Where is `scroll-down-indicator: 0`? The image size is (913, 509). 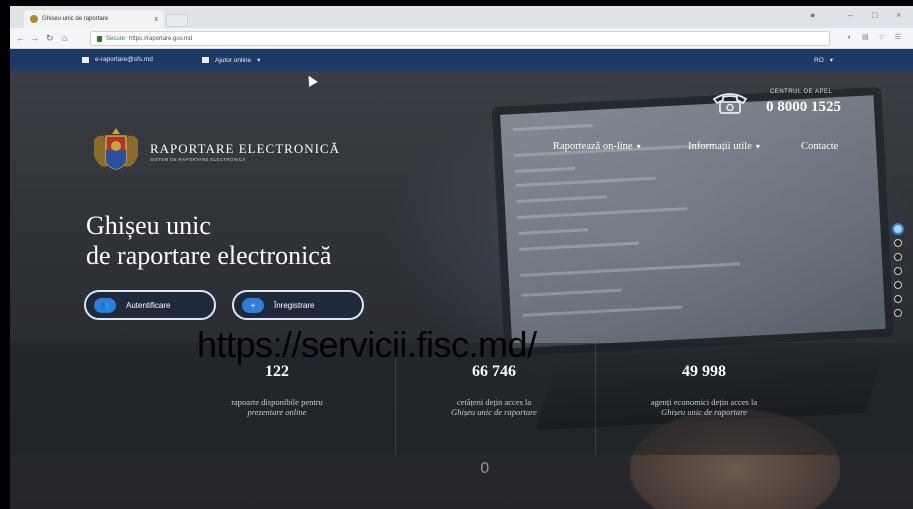 scroll-down-indicator: 0 is located at coordinates (485, 468).